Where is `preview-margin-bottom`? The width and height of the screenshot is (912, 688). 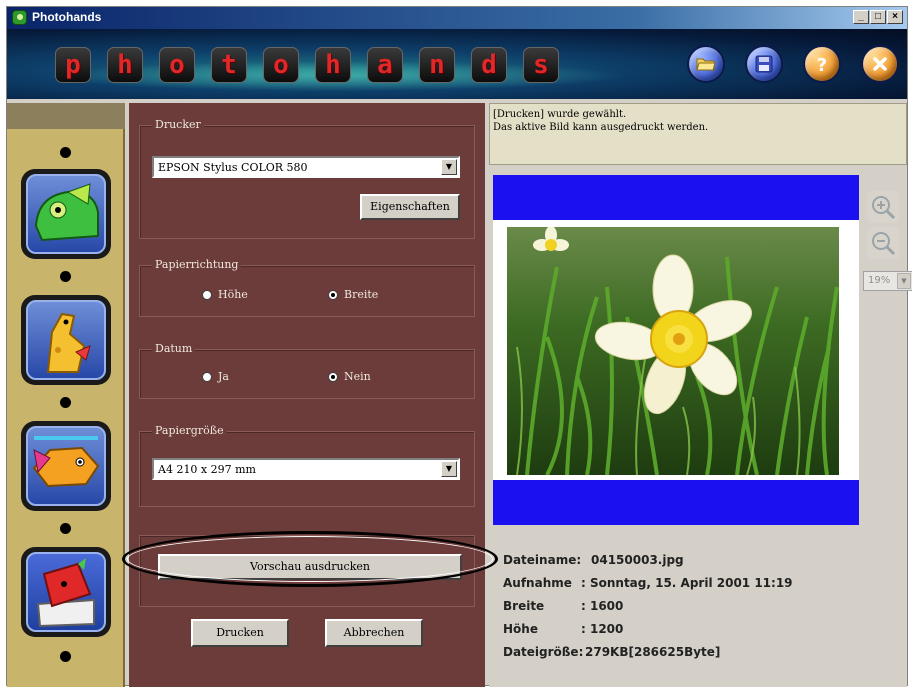 preview-margin-bottom is located at coordinates (676, 502).